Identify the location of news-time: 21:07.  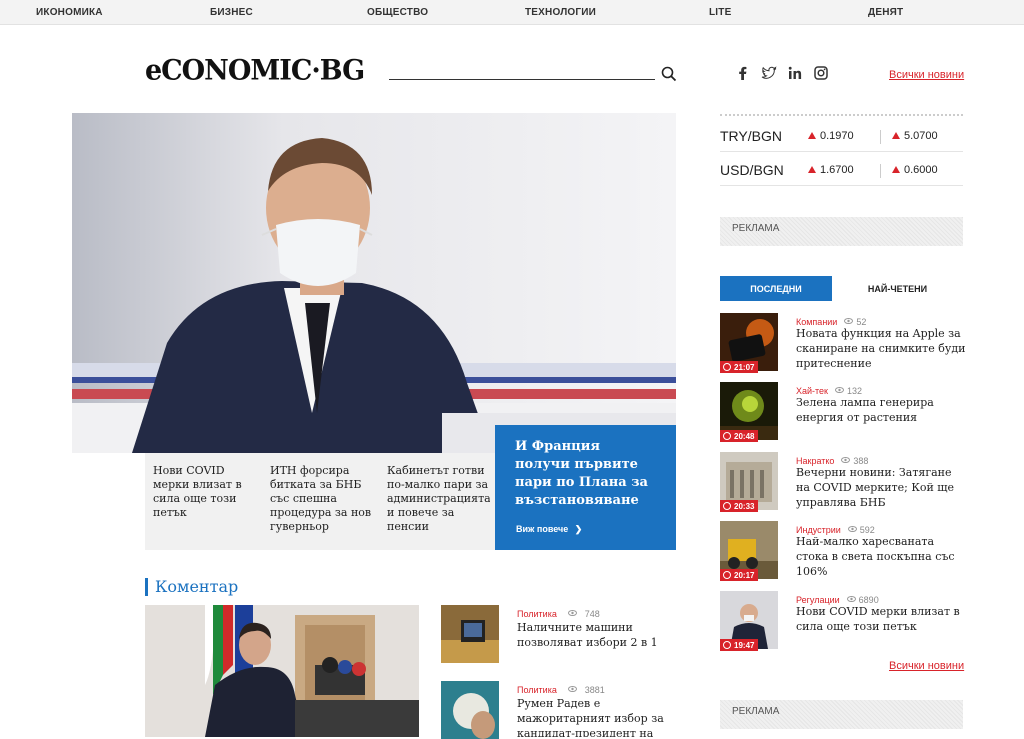
(744, 367).